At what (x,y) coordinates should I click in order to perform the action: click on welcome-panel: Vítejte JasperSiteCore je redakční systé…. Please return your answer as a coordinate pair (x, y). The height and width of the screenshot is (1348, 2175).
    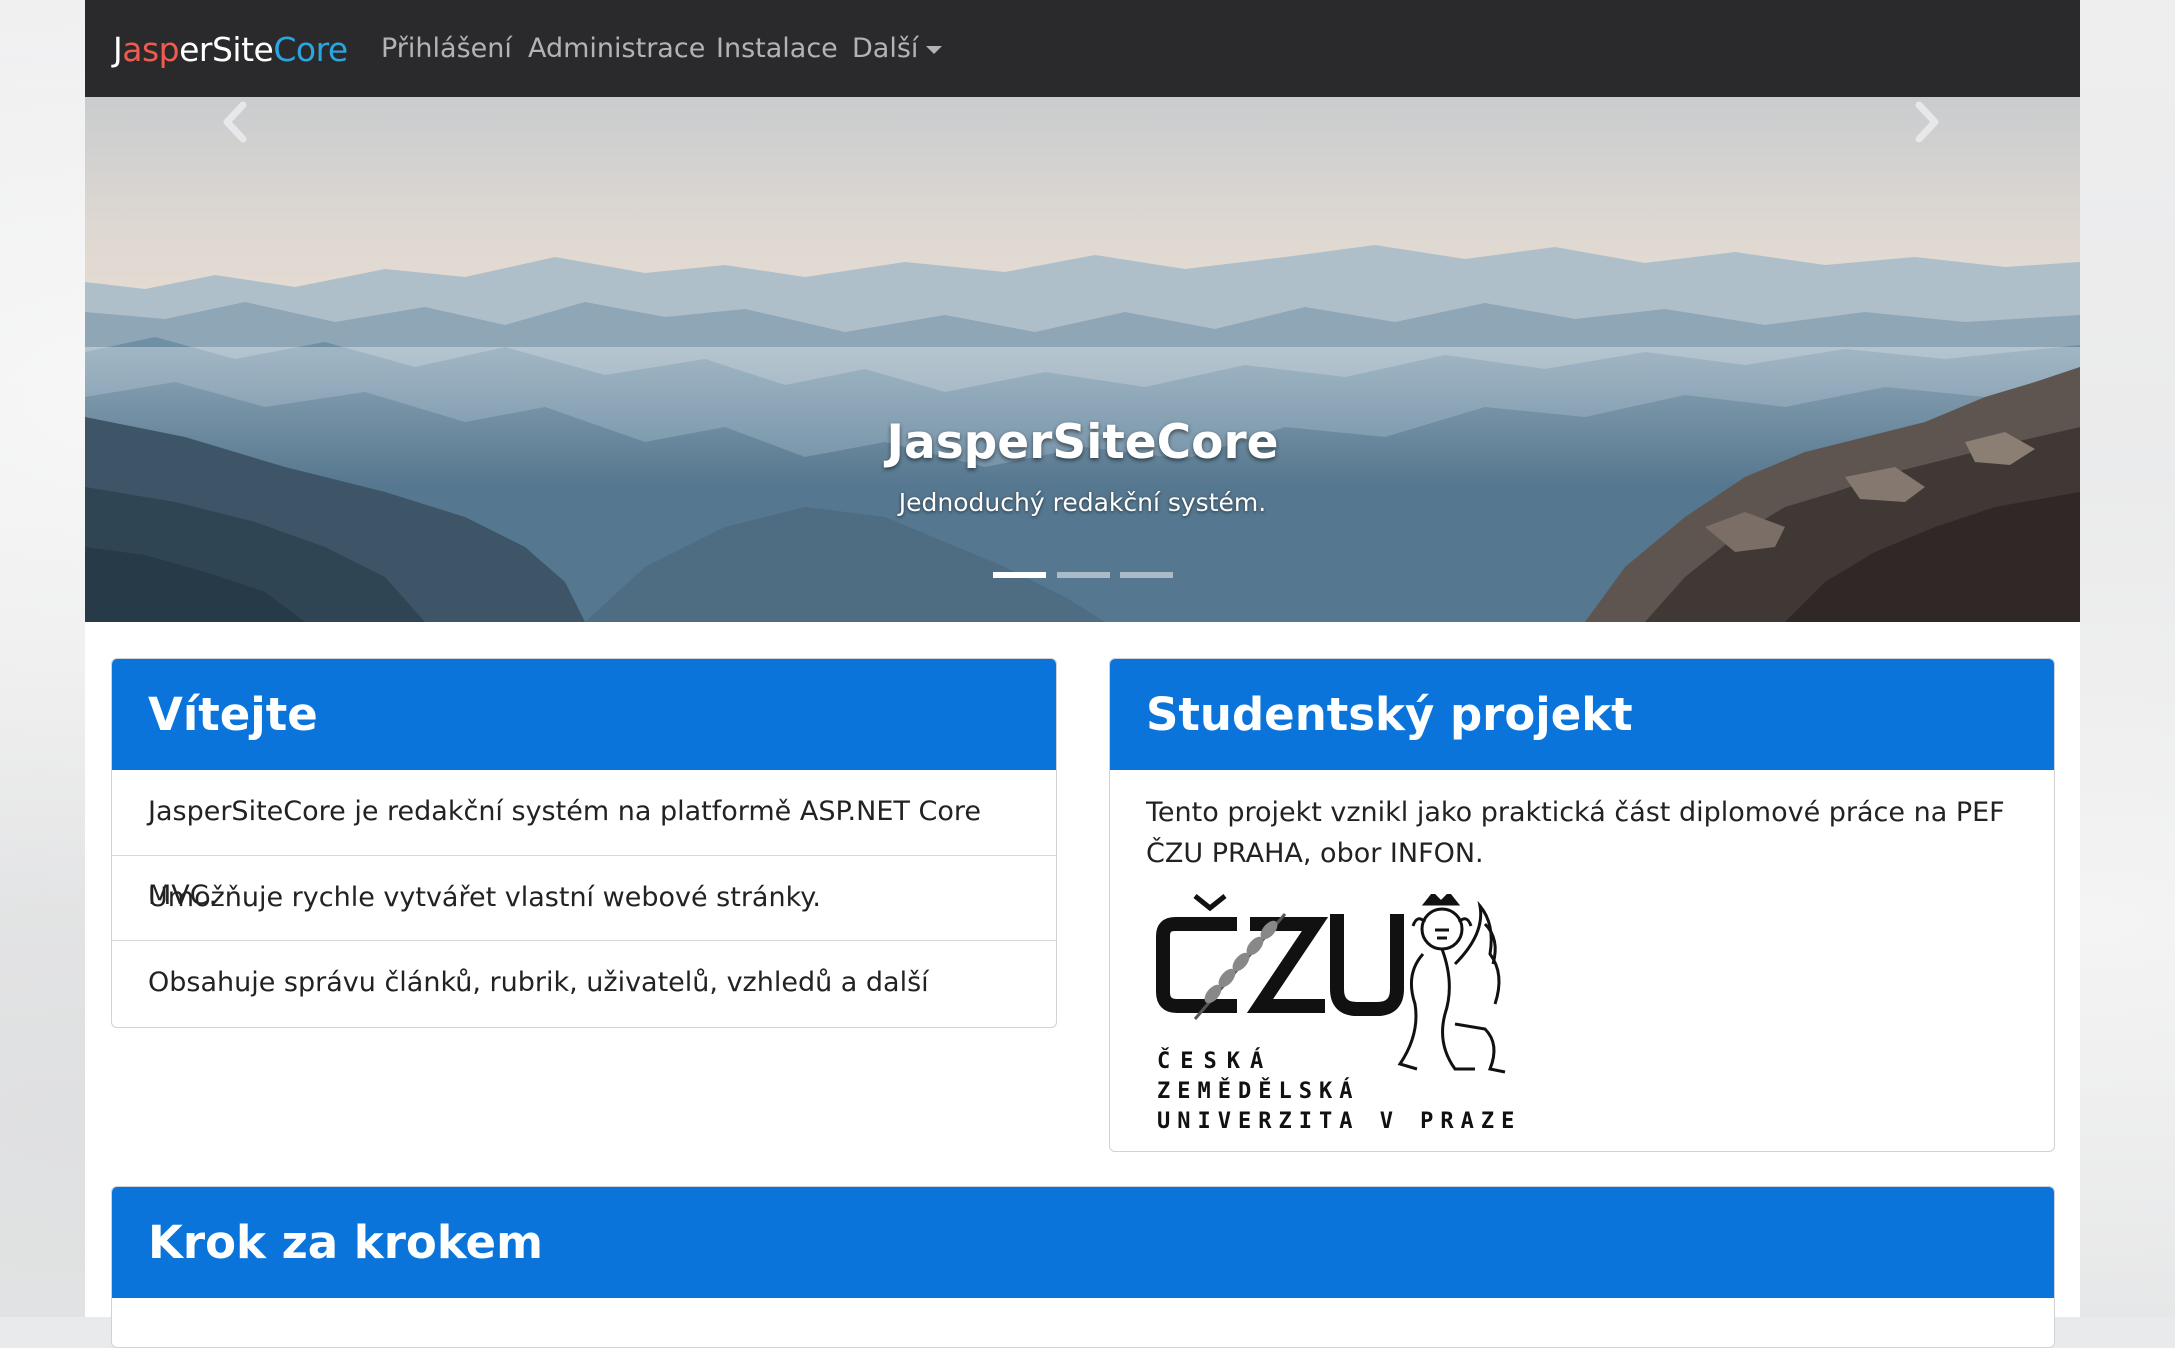
    Looking at the image, I should click on (584, 843).